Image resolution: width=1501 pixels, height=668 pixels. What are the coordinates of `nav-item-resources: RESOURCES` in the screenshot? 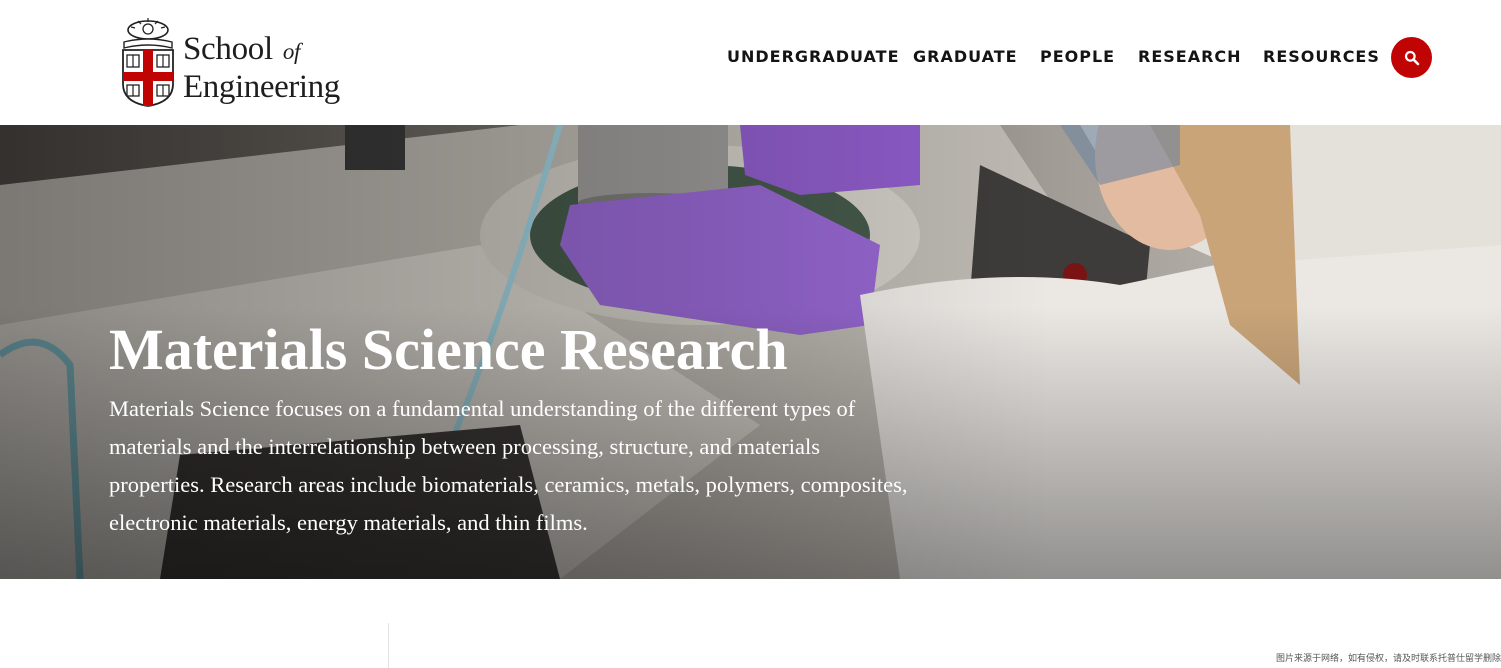 It's located at (1321, 57).